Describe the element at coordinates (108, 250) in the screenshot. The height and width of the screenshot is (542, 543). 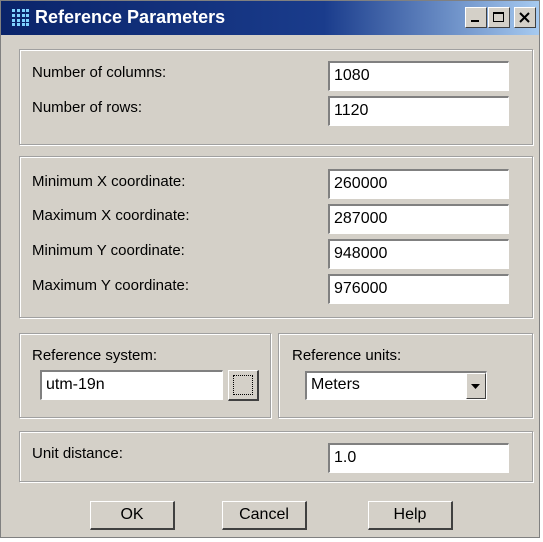
I see `min-y-label: Minimum Y coordinate:` at that location.